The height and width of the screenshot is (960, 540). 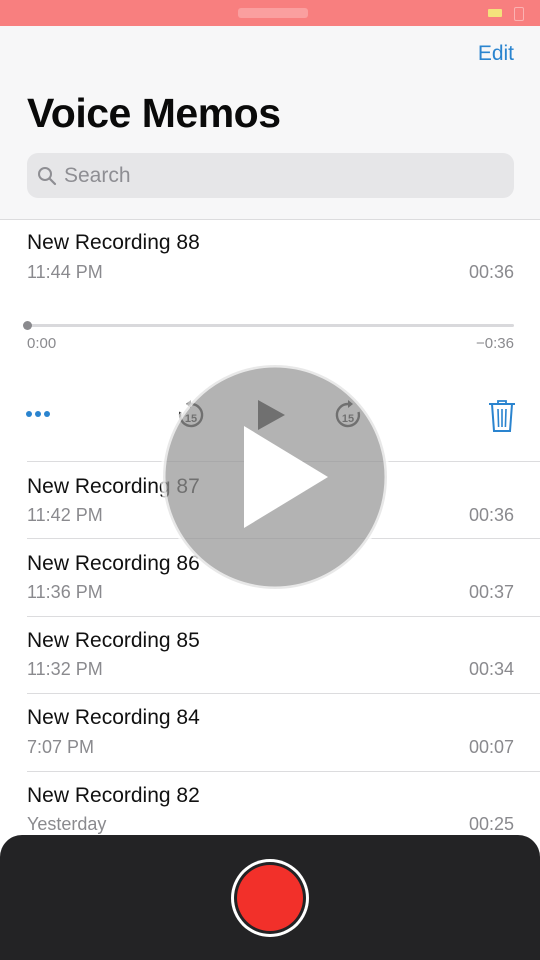 I want to click on delete-button, so click(x=502, y=418).